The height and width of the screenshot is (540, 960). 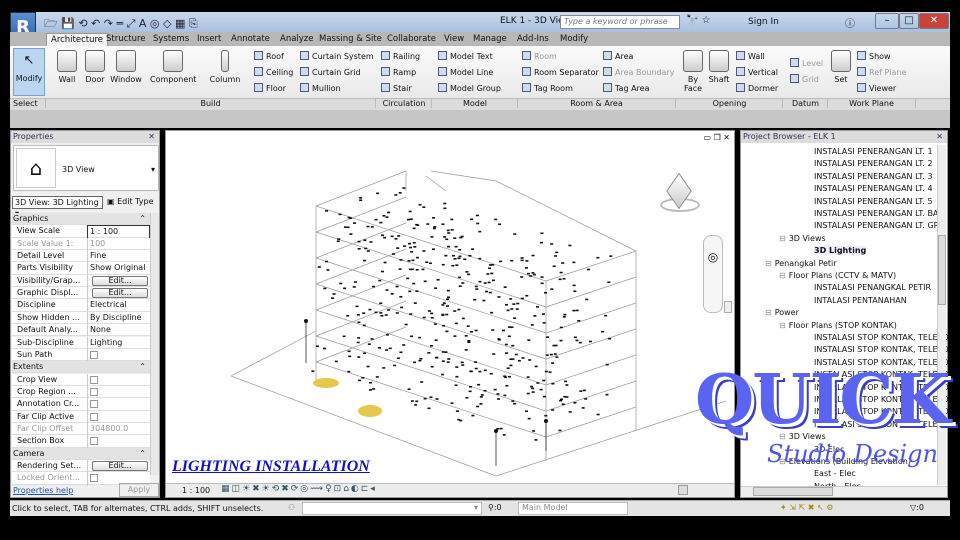 What do you see at coordinates (873, 163) in the screenshot?
I see `browser-item: INSTALASI PENERANGAN LT. 2` at bounding box center [873, 163].